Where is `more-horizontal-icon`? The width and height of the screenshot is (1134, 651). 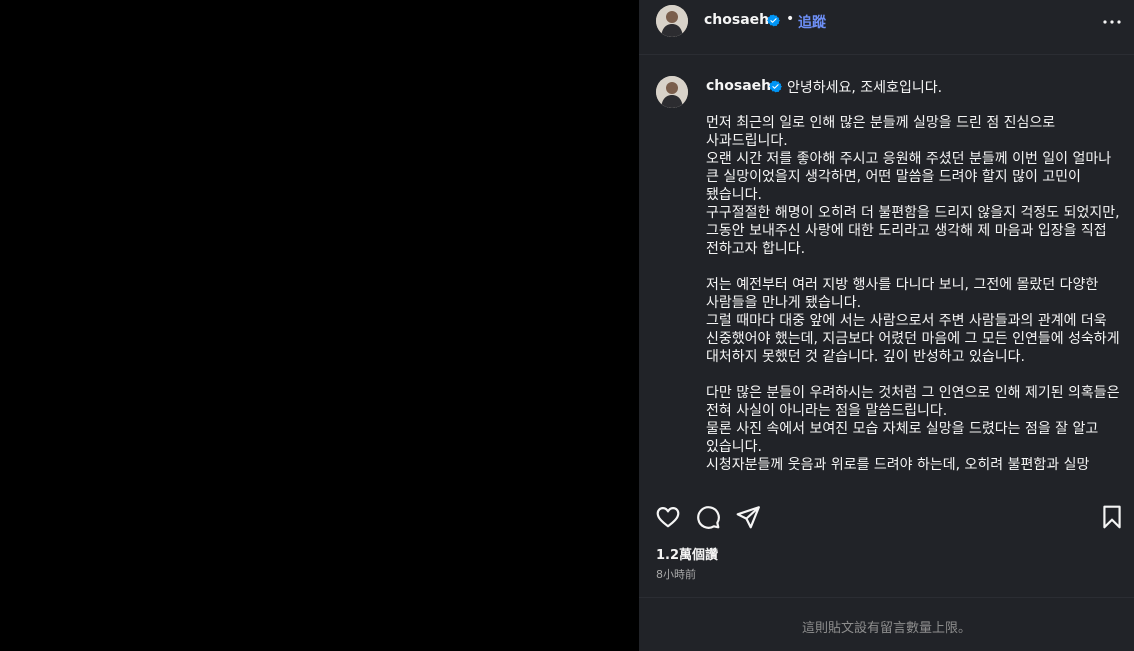 more-horizontal-icon is located at coordinates (1112, 22).